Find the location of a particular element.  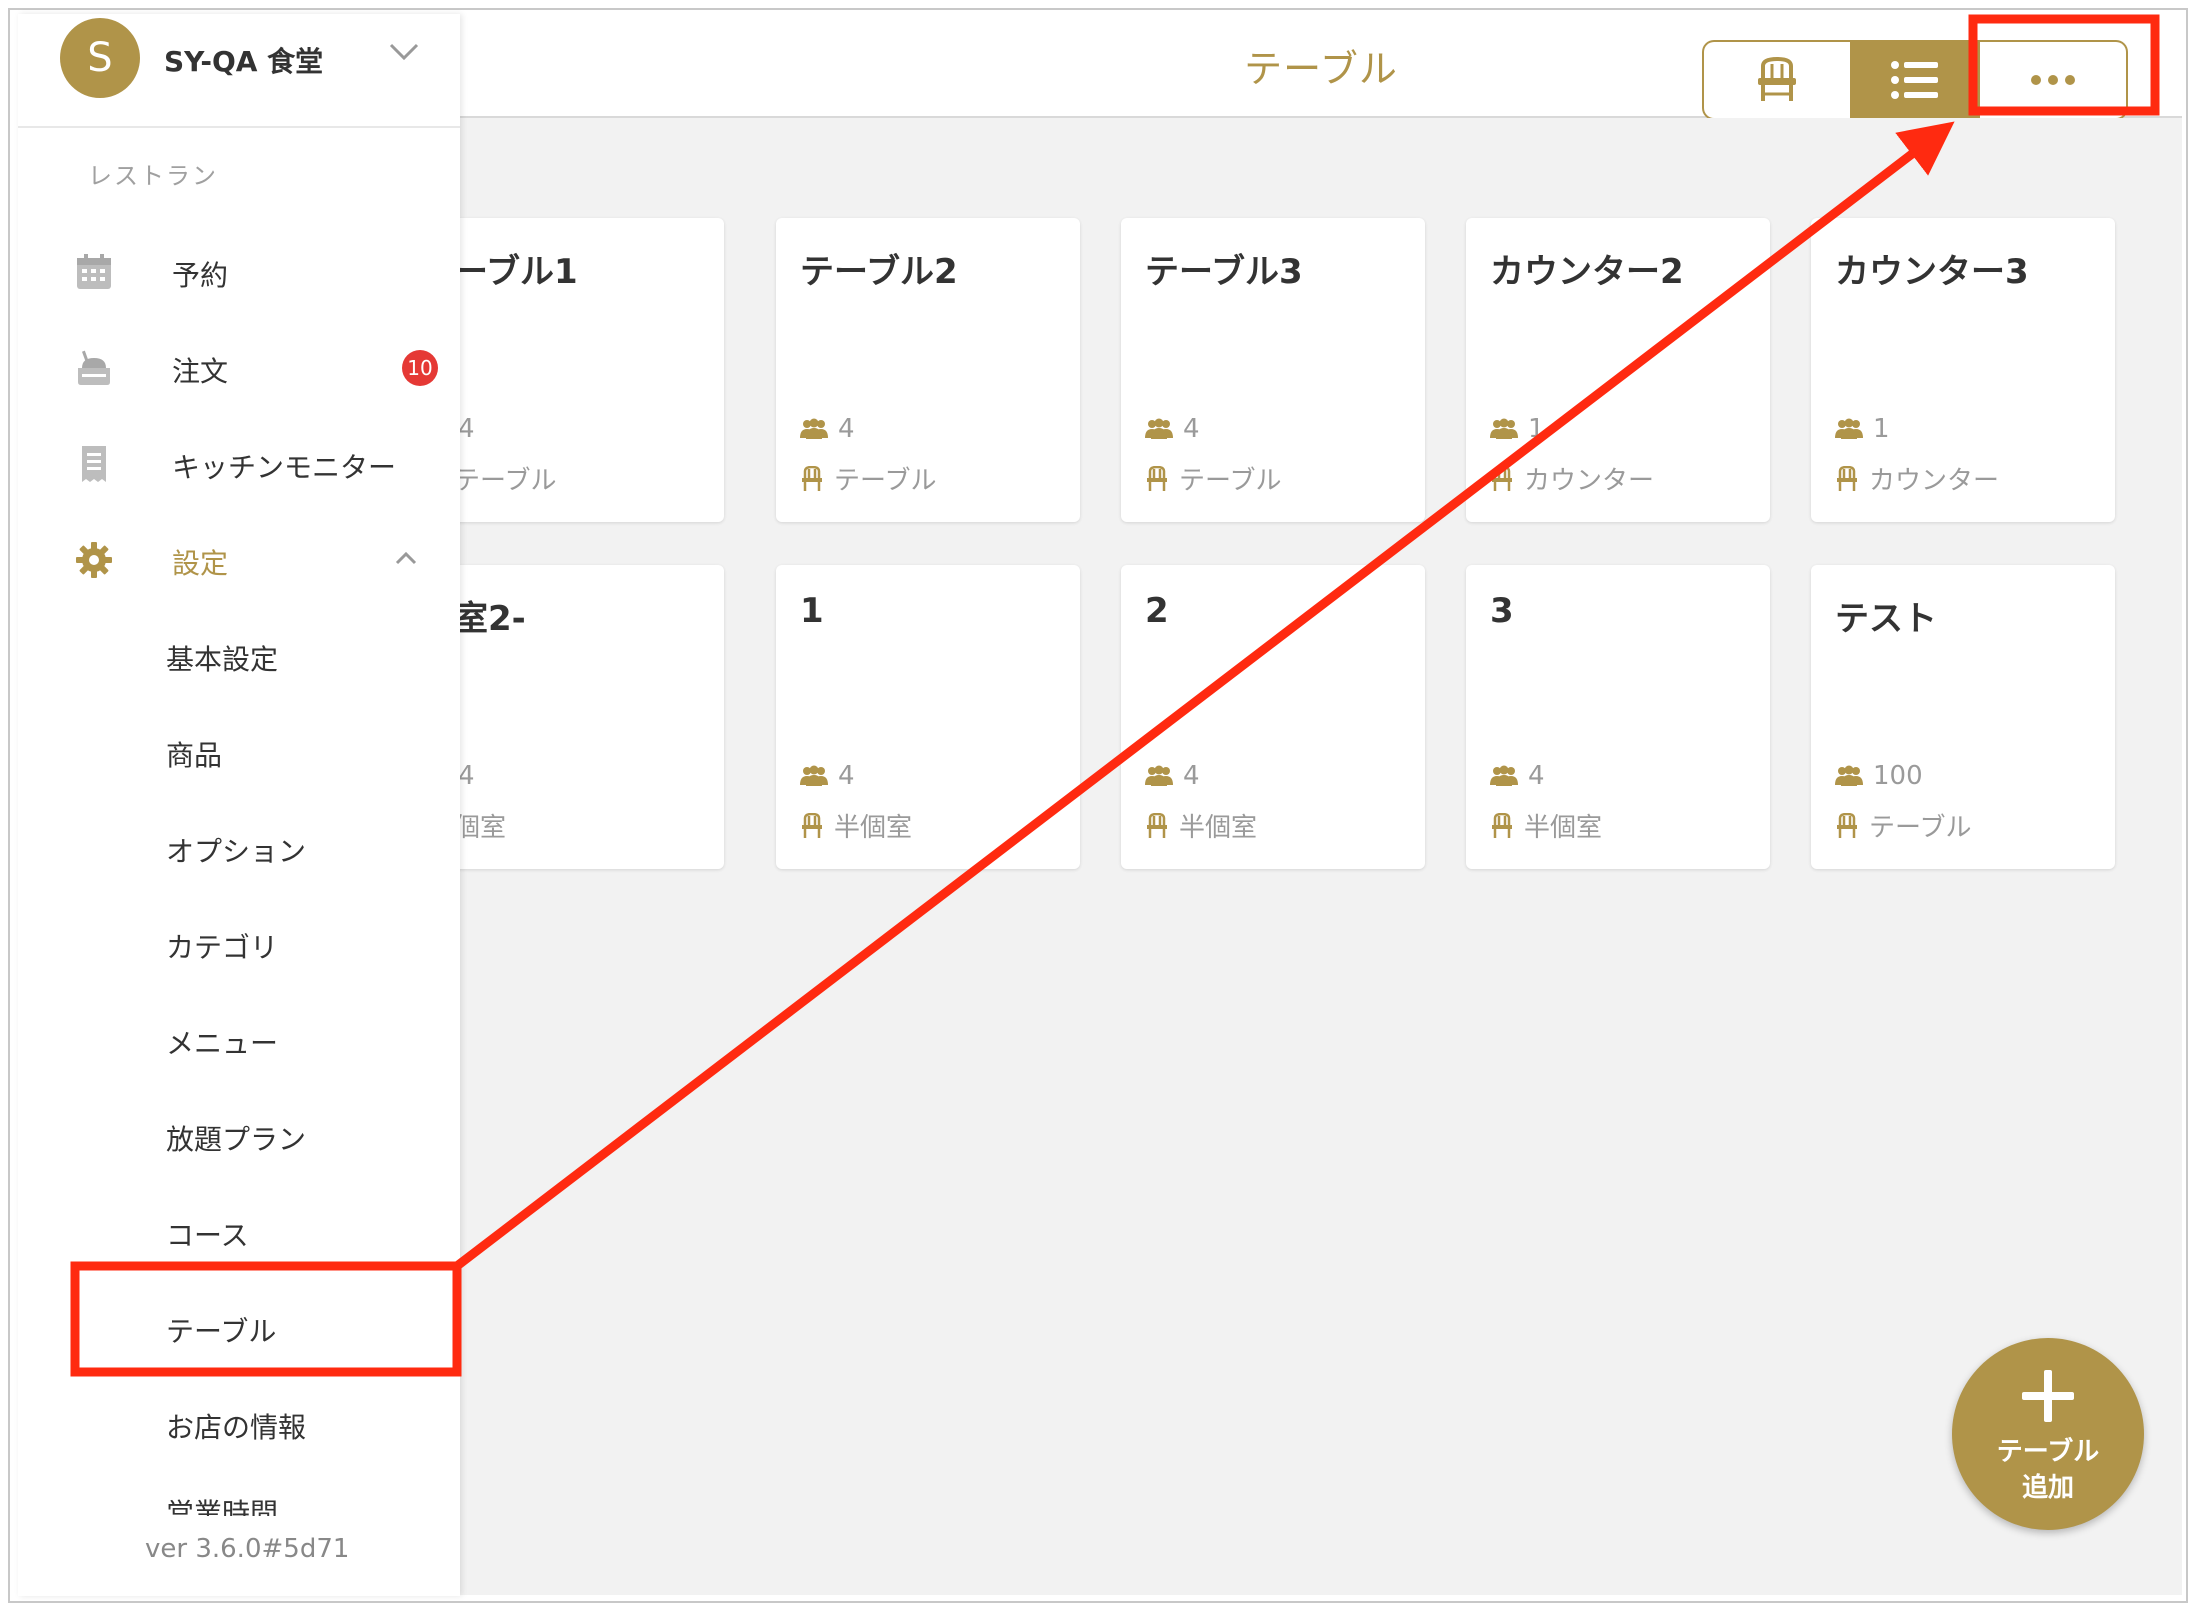

seat-view-button is located at coordinates (1776, 80).